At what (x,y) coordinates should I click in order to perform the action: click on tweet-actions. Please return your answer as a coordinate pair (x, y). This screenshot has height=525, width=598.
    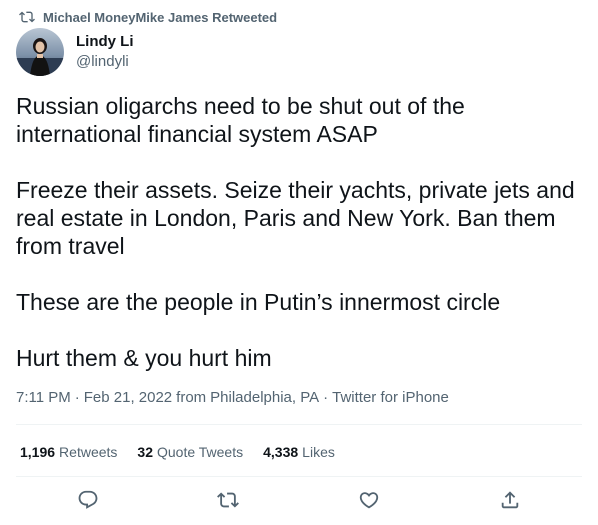
    Looking at the image, I should click on (299, 500).